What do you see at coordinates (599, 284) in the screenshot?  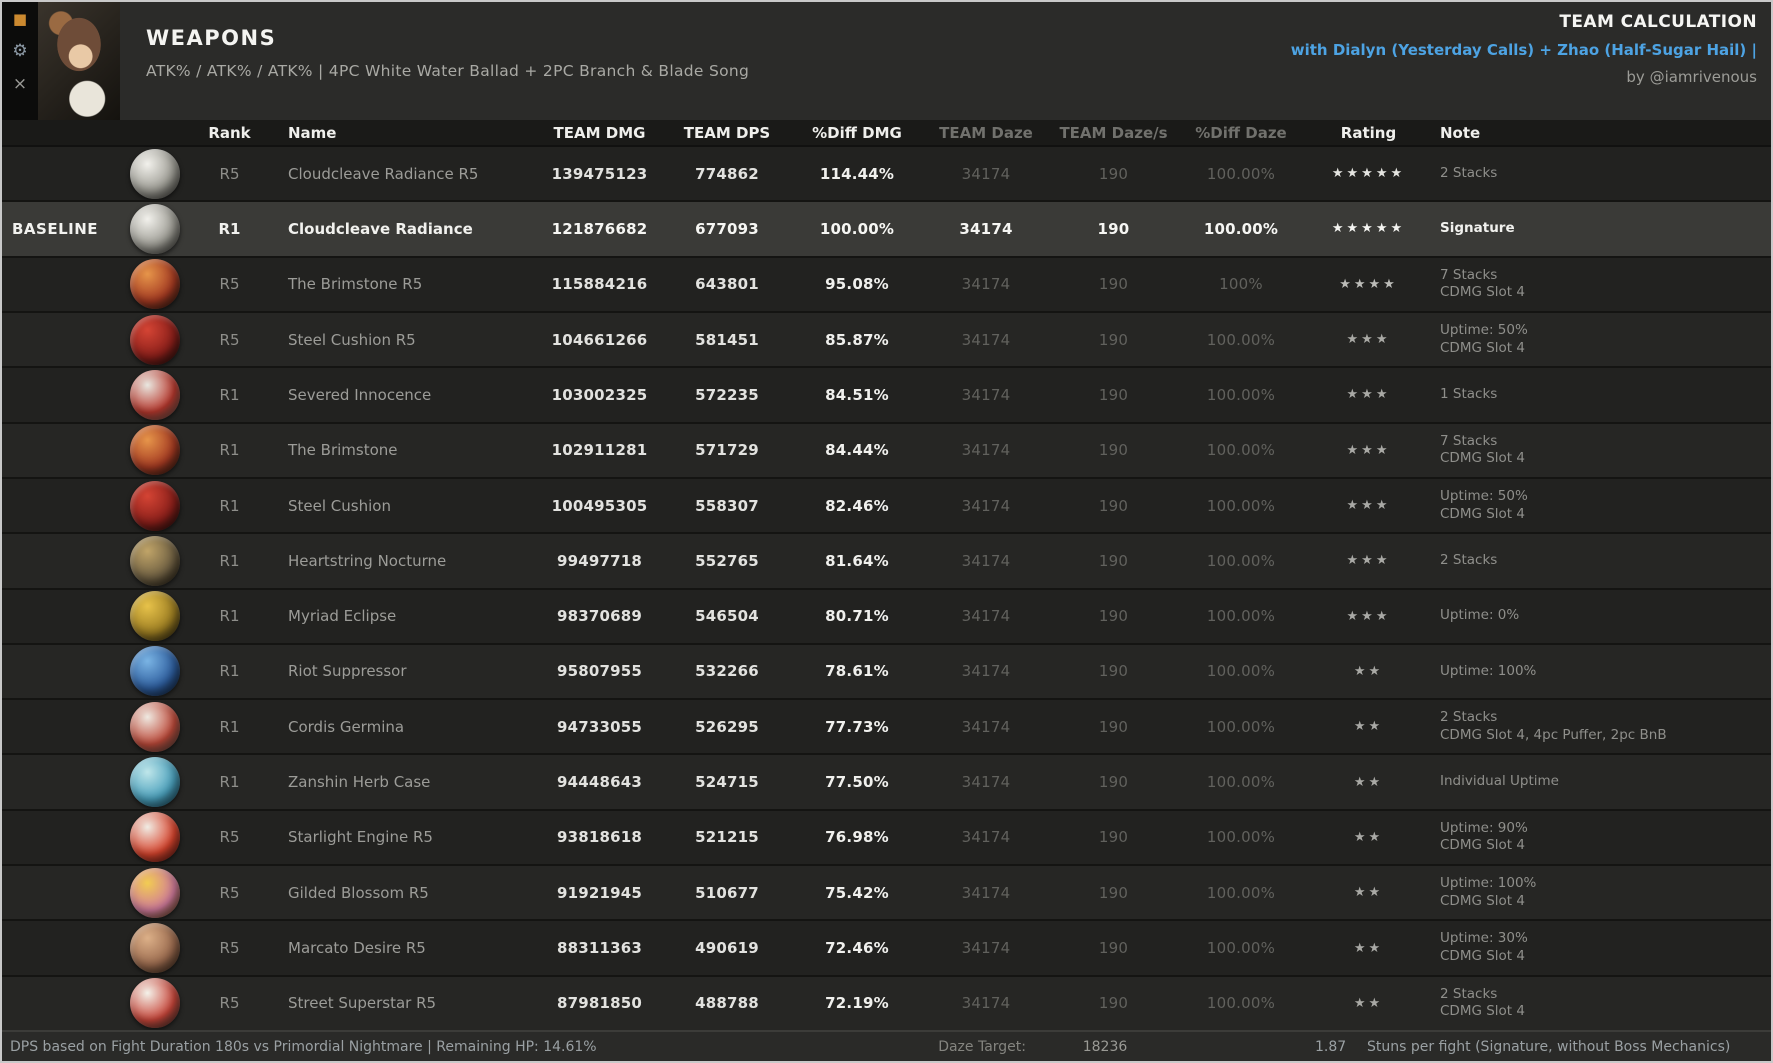 I see `team-dmg-cell: 115884216` at bounding box center [599, 284].